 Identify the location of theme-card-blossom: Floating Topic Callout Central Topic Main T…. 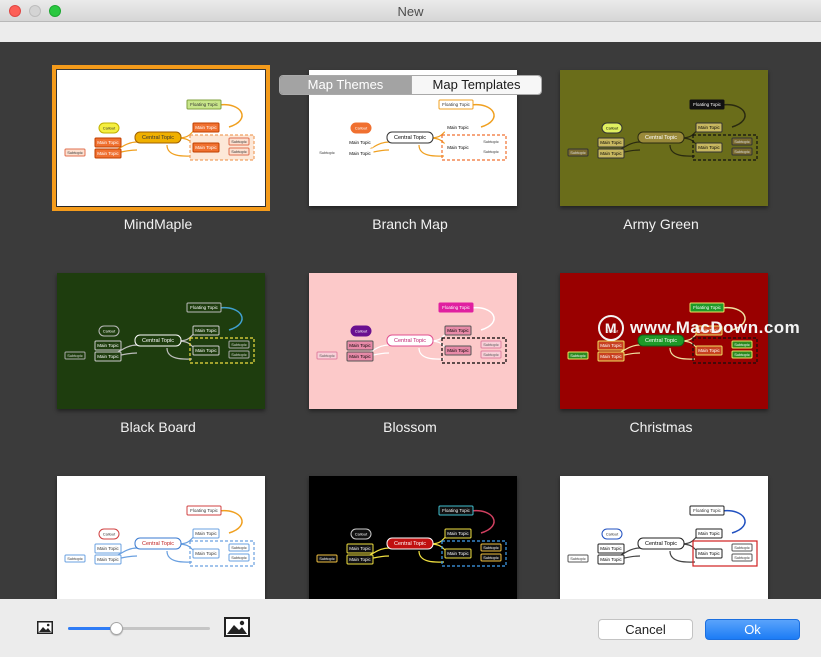
(413, 341).